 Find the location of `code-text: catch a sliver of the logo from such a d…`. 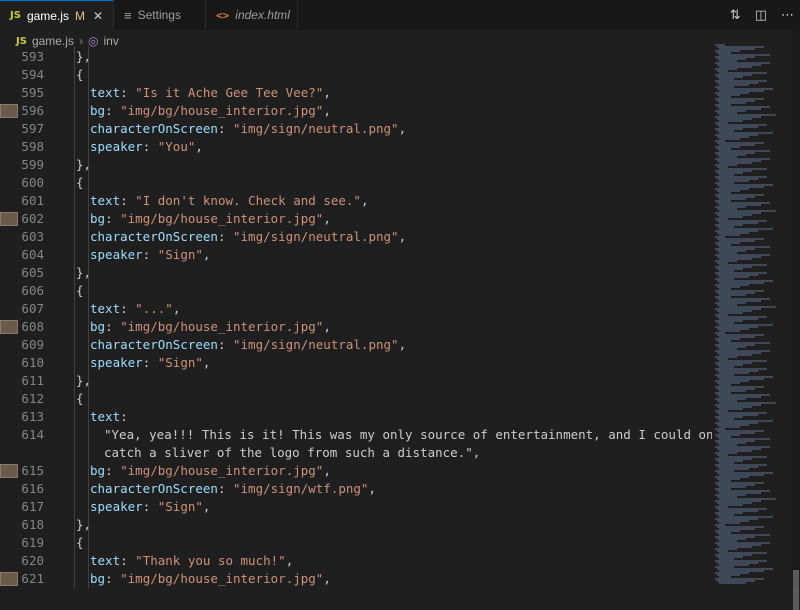

code-text: catch a sliver of the logo from such a d… is located at coordinates (292, 452).